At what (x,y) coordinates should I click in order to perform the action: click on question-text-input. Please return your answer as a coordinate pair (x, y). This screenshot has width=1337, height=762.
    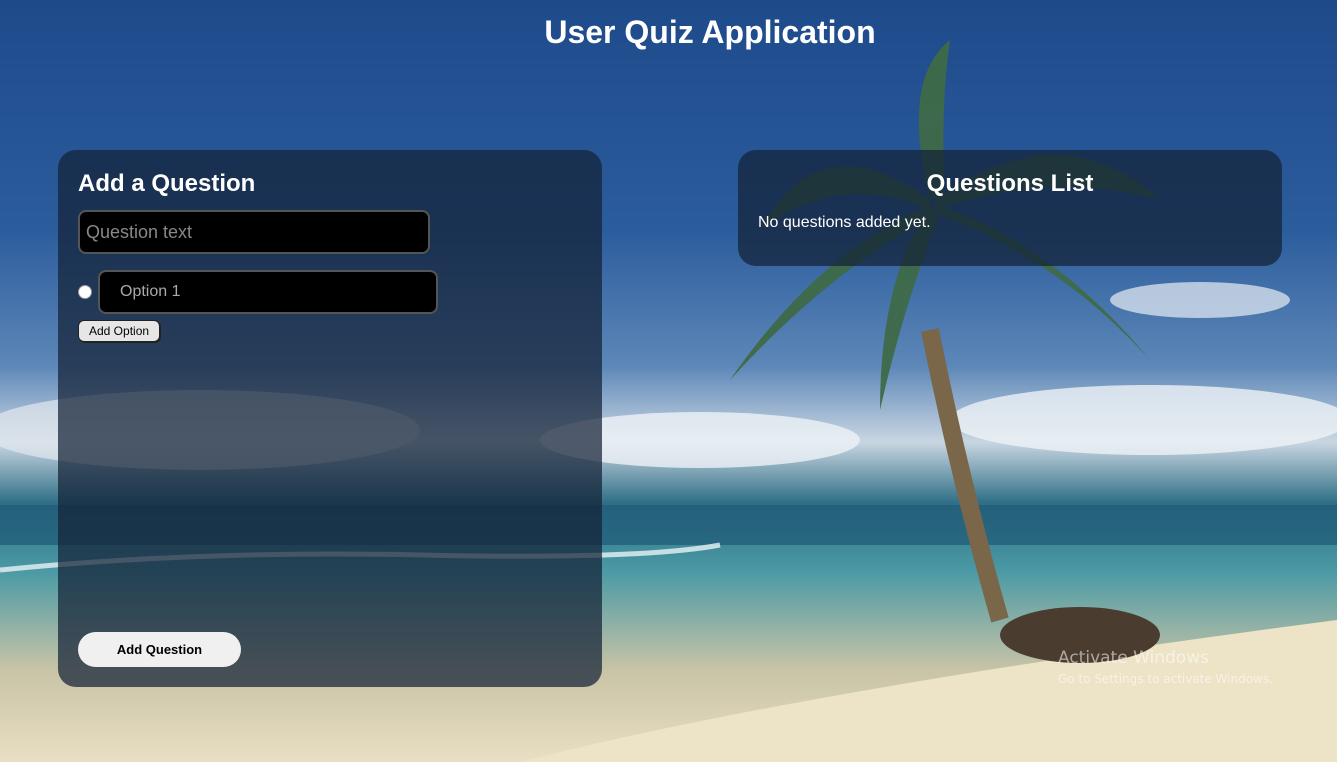
    Looking at the image, I should click on (254, 232).